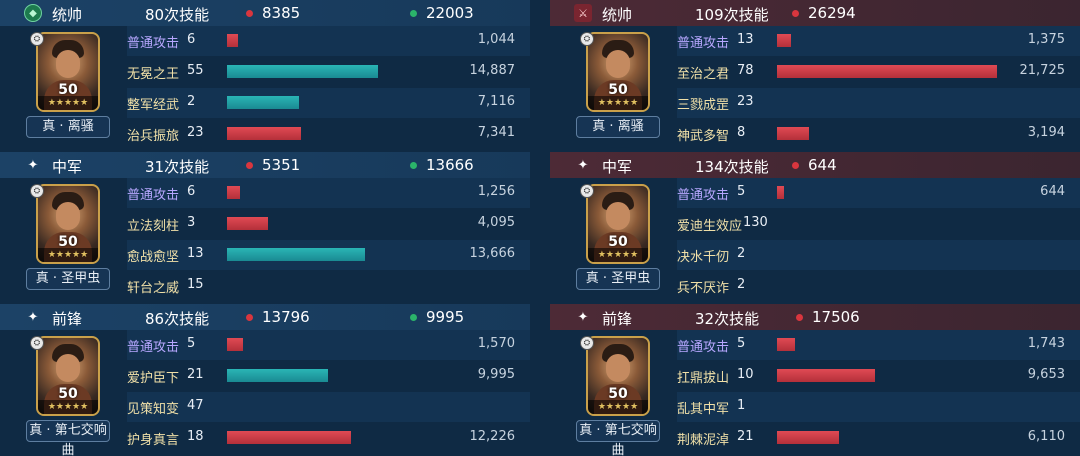  I want to click on tactic-tag: 真 · 圣甲虫, so click(618, 279).